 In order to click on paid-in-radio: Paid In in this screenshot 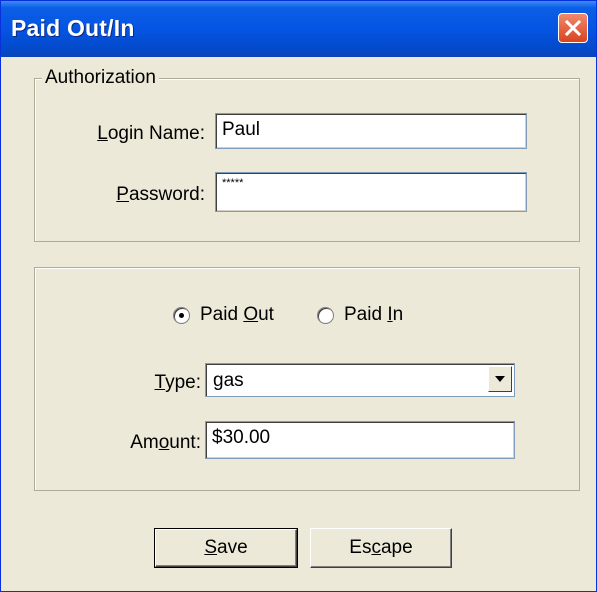, I will do `click(360, 315)`.